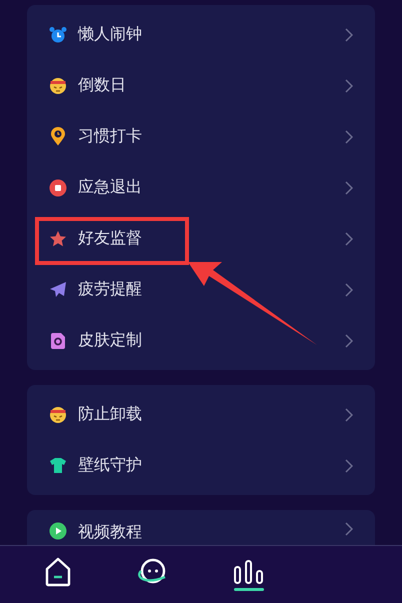 The width and height of the screenshot is (402, 603). I want to click on star-icon, so click(58, 239).